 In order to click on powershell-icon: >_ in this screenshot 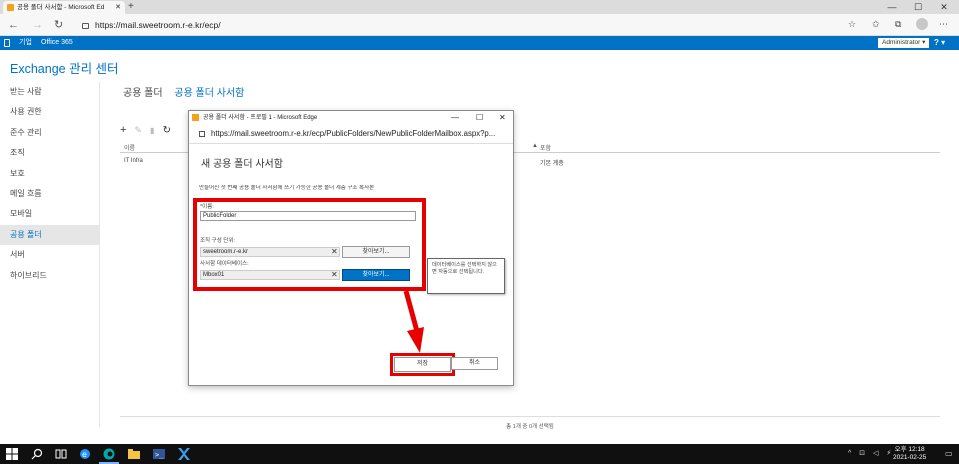, I will do `click(159, 454)`.